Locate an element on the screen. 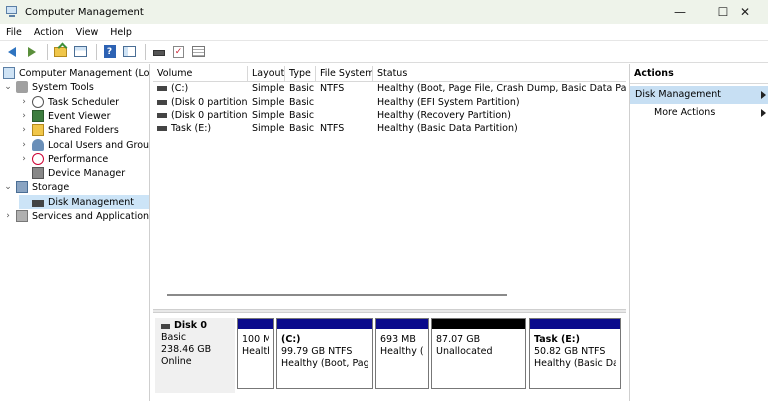 The height and width of the screenshot is (401, 768). volume-name: (Disk 0 partition 1) is located at coordinates (209, 102).